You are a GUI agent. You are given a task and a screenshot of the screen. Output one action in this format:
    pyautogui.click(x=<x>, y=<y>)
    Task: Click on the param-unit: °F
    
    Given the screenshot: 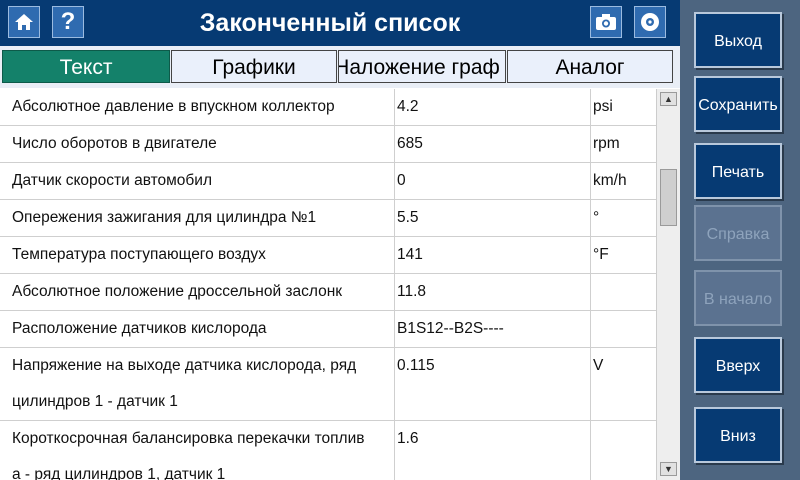 What is the action you would take?
    pyautogui.click(x=601, y=254)
    